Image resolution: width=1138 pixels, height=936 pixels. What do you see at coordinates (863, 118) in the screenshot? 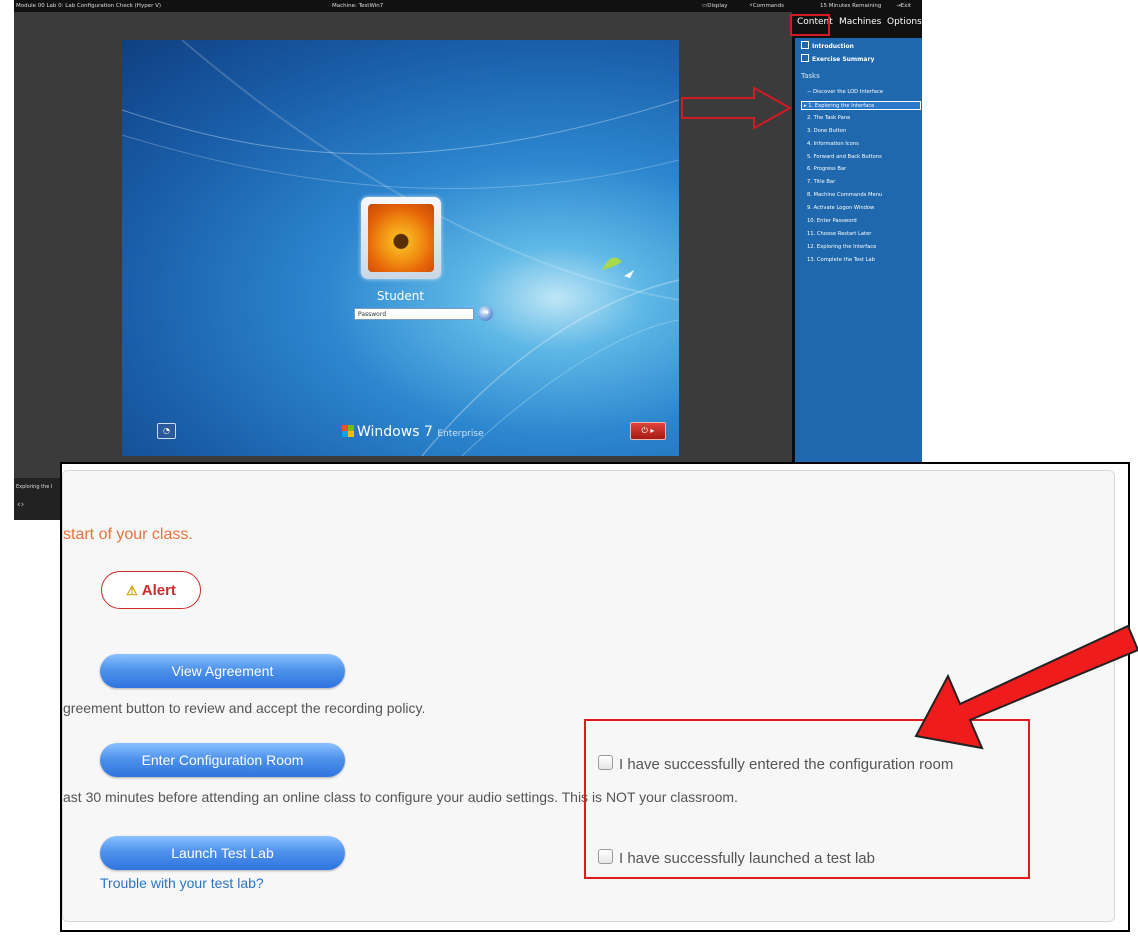
I see `task-item: 2. The Task Pane` at bounding box center [863, 118].